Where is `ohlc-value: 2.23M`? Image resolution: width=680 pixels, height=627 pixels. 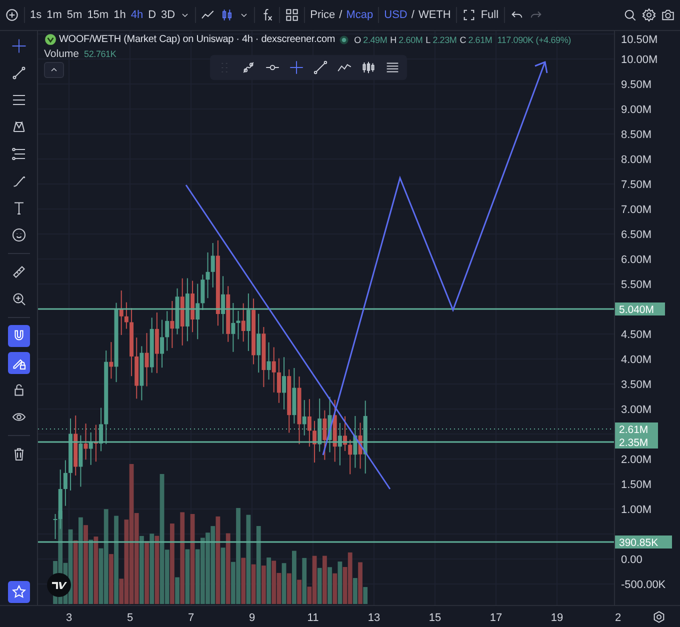 ohlc-value: 2.23M is located at coordinates (444, 39).